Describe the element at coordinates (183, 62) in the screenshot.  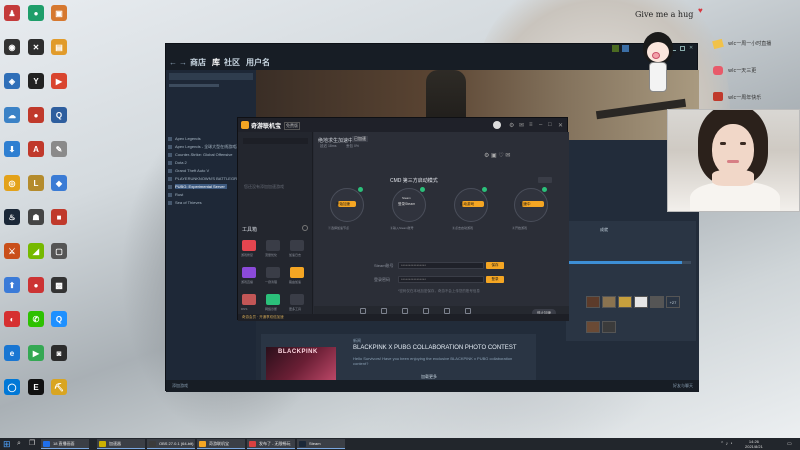
I see `forward-arrow-icon: →` at that location.